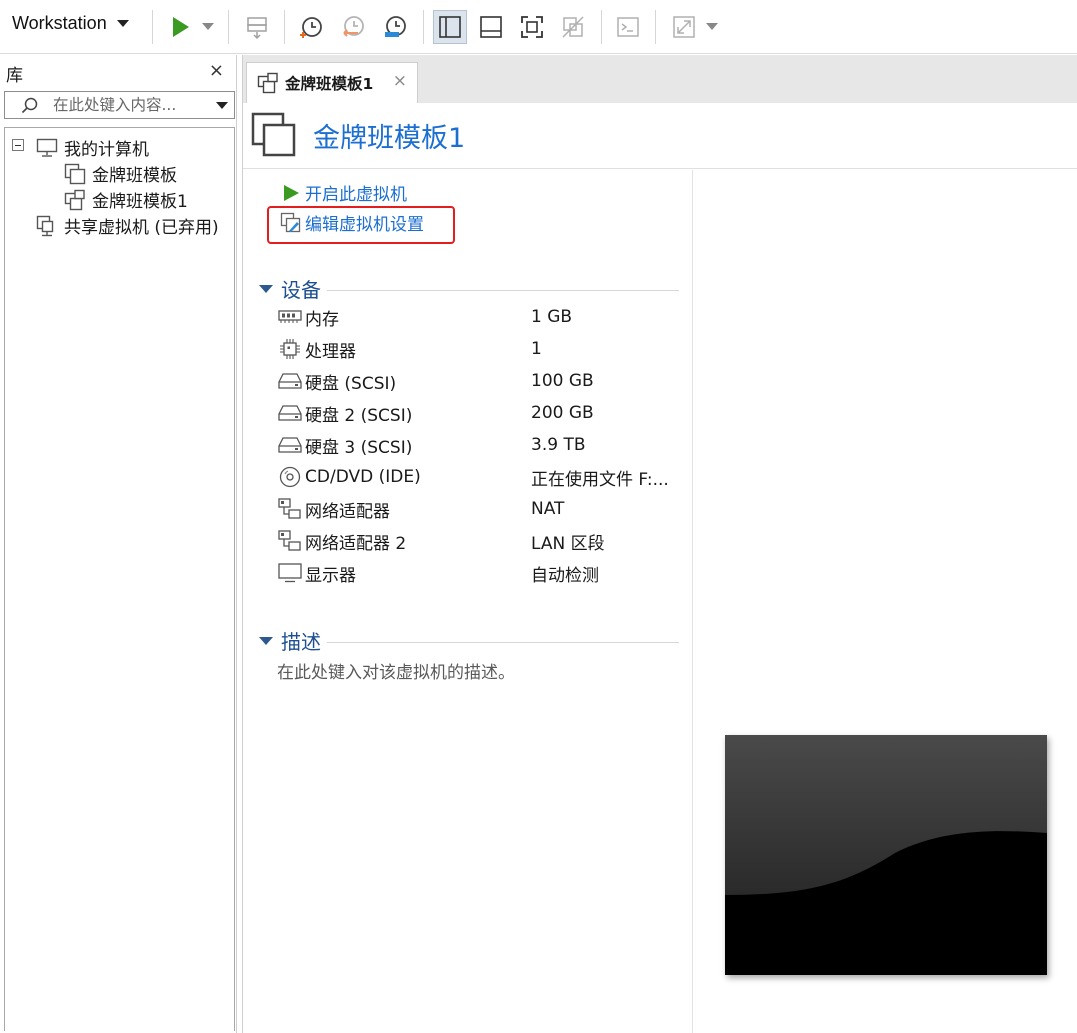 This screenshot has height=1033, width=1077. I want to click on unity-icon, so click(573, 27).